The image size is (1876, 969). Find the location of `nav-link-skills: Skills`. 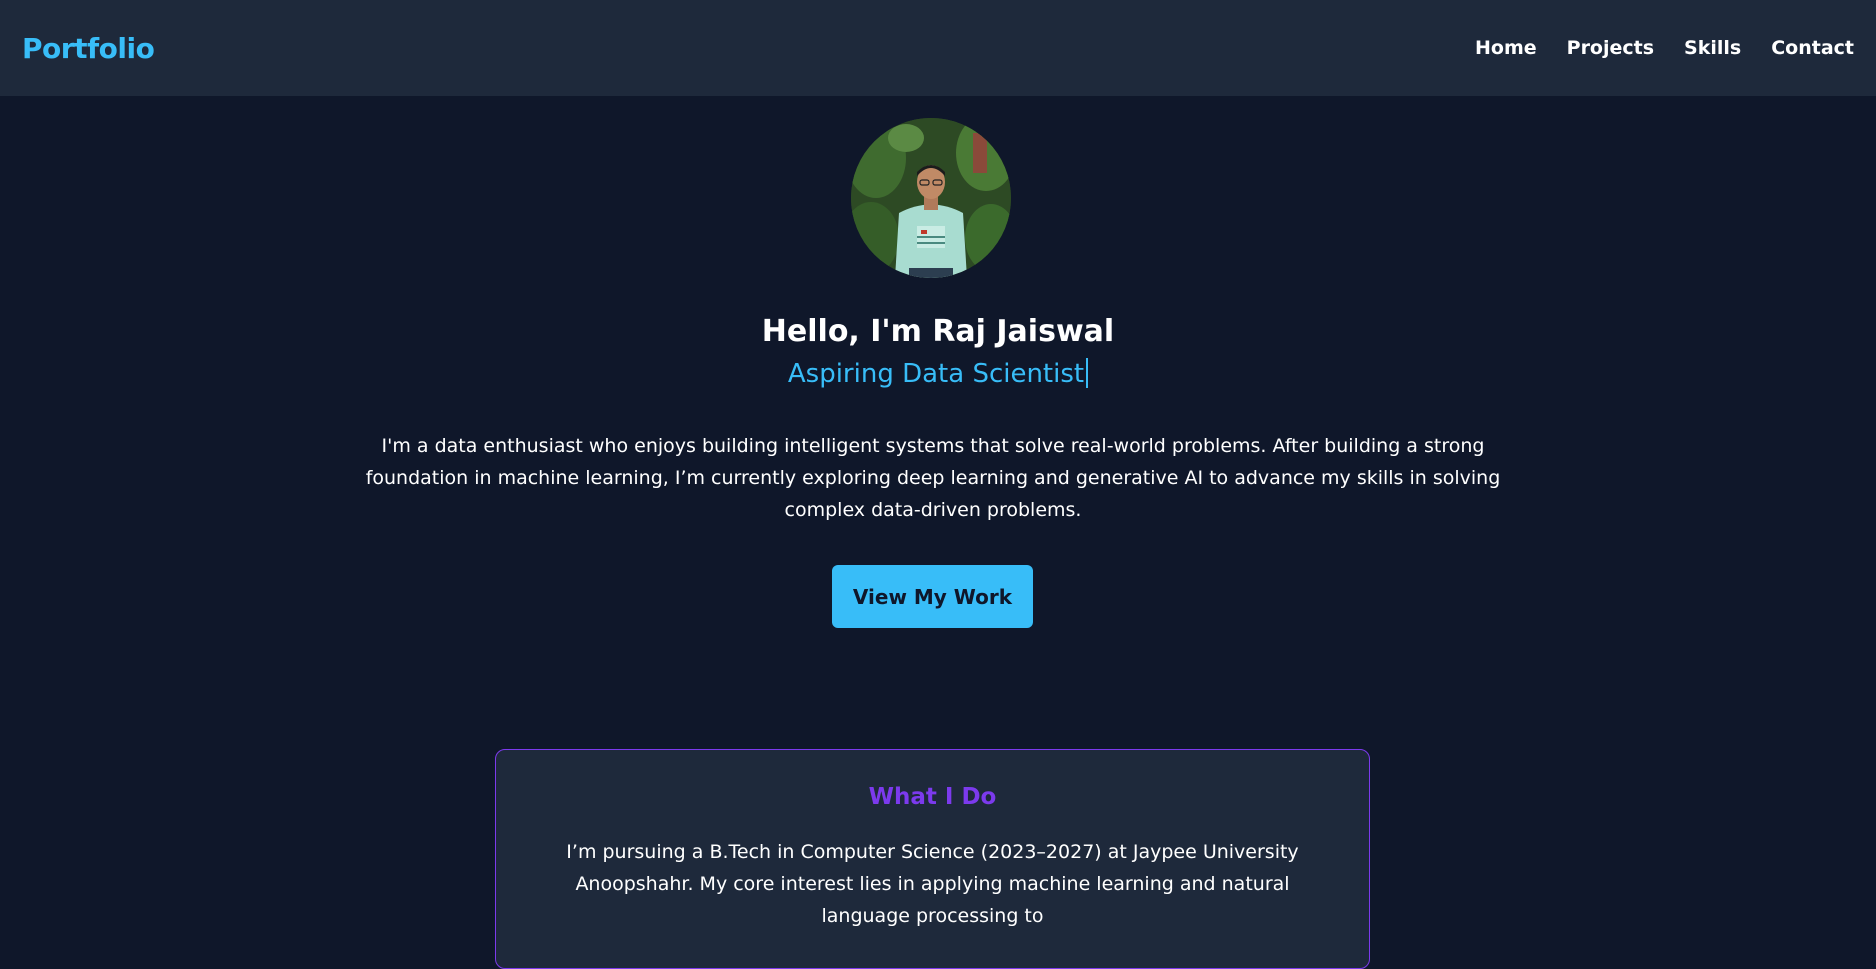

nav-link-skills: Skills is located at coordinates (1712, 48).